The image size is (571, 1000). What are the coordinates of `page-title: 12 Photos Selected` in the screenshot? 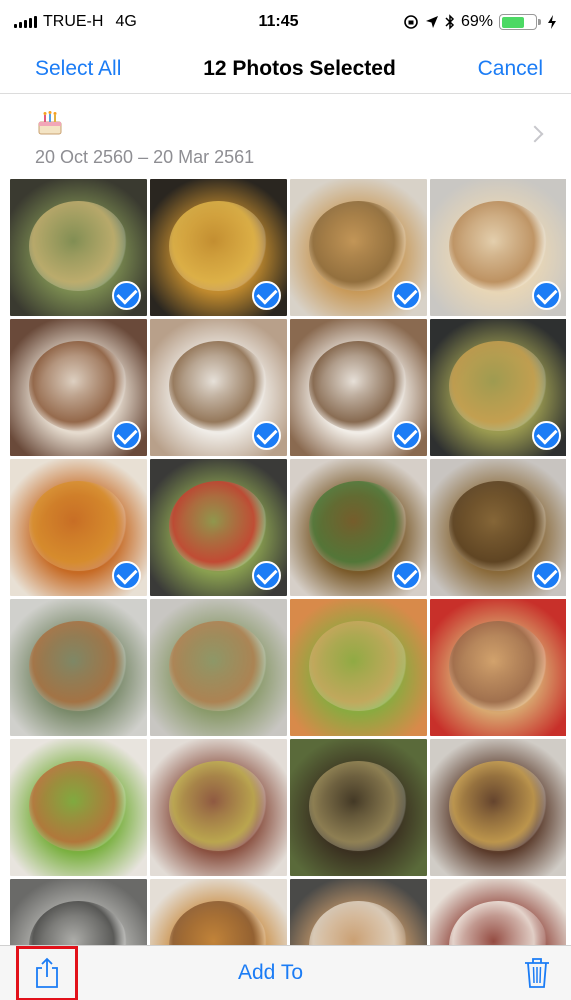 It's located at (299, 68).